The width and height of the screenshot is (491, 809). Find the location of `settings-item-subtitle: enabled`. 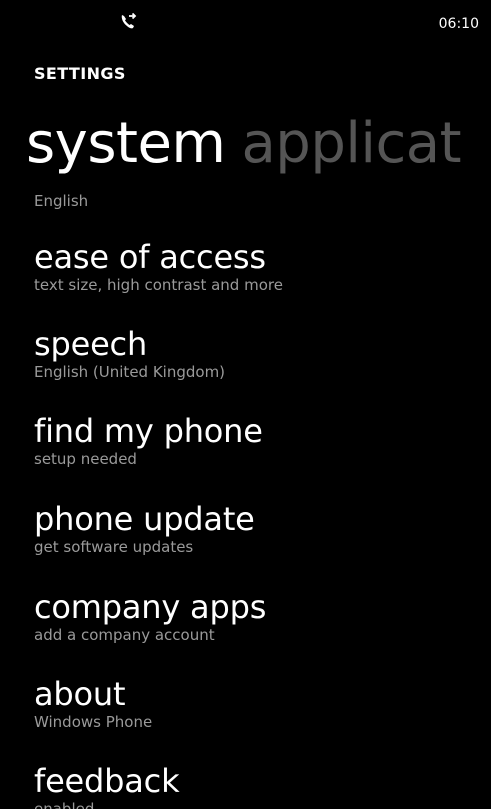

settings-item-subtitle: enabled is located at coordinates (64, 804).